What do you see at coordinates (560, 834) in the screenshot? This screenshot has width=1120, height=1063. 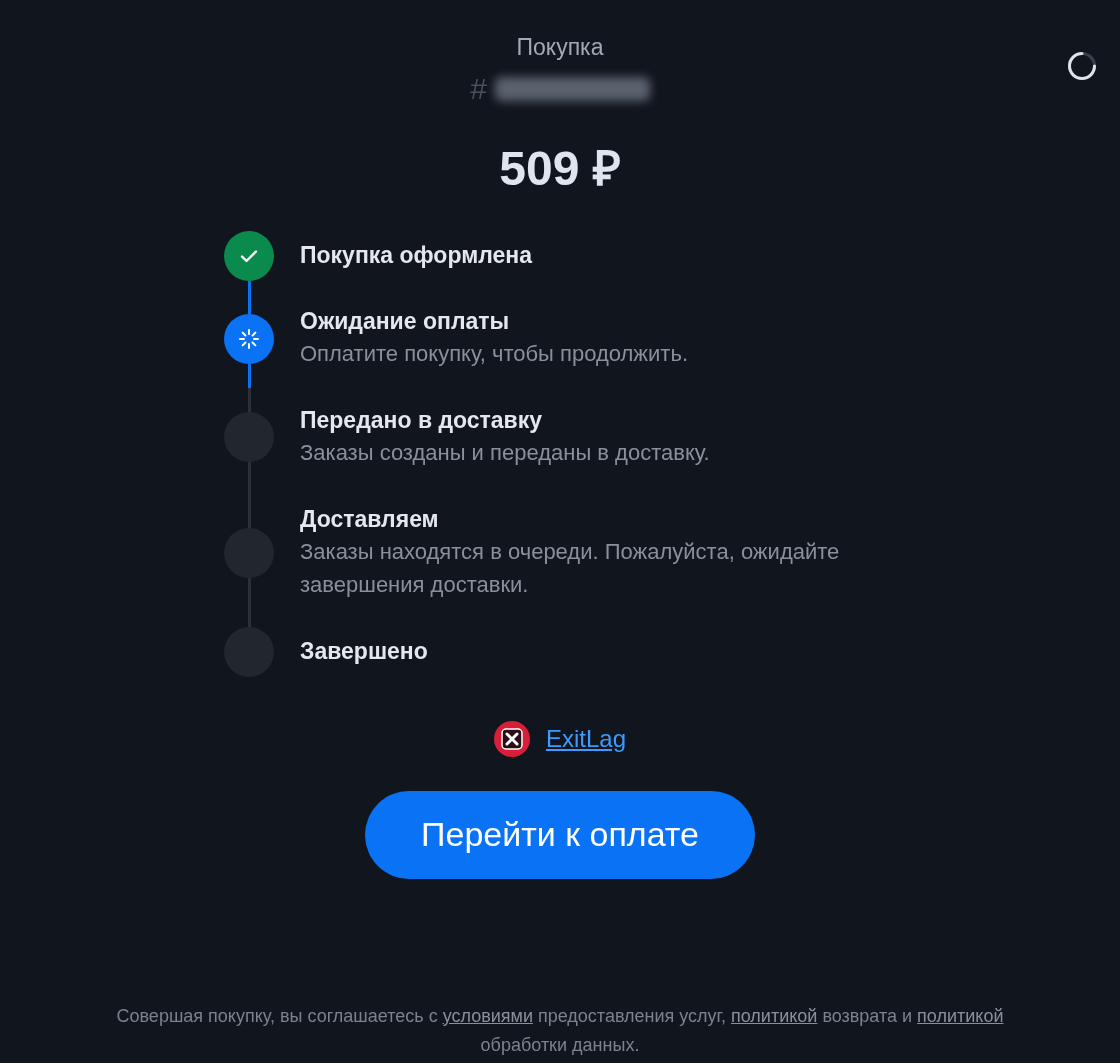 I see `pay-button: Перейти к оплате` at bounding box center [560, 834].